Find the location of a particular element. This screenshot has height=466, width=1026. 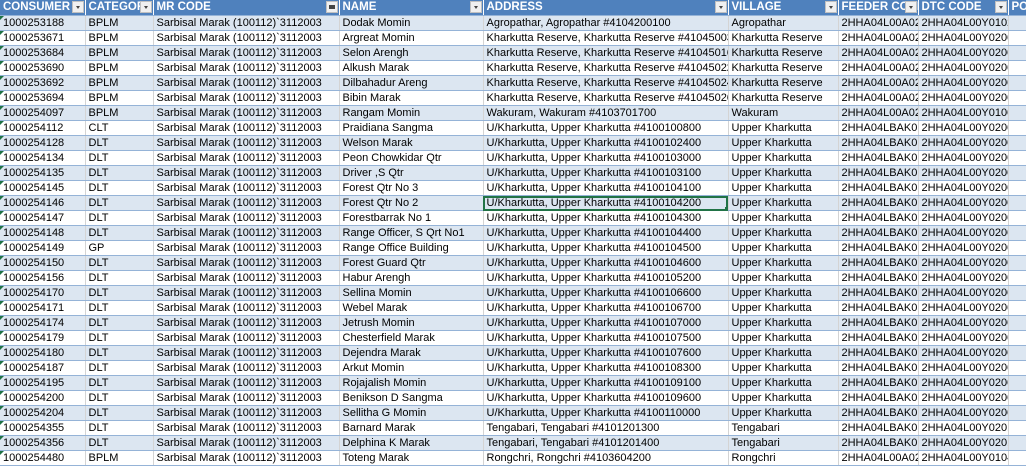

cell-name: Rojajalish Momin is located at coordinates (411, 383).